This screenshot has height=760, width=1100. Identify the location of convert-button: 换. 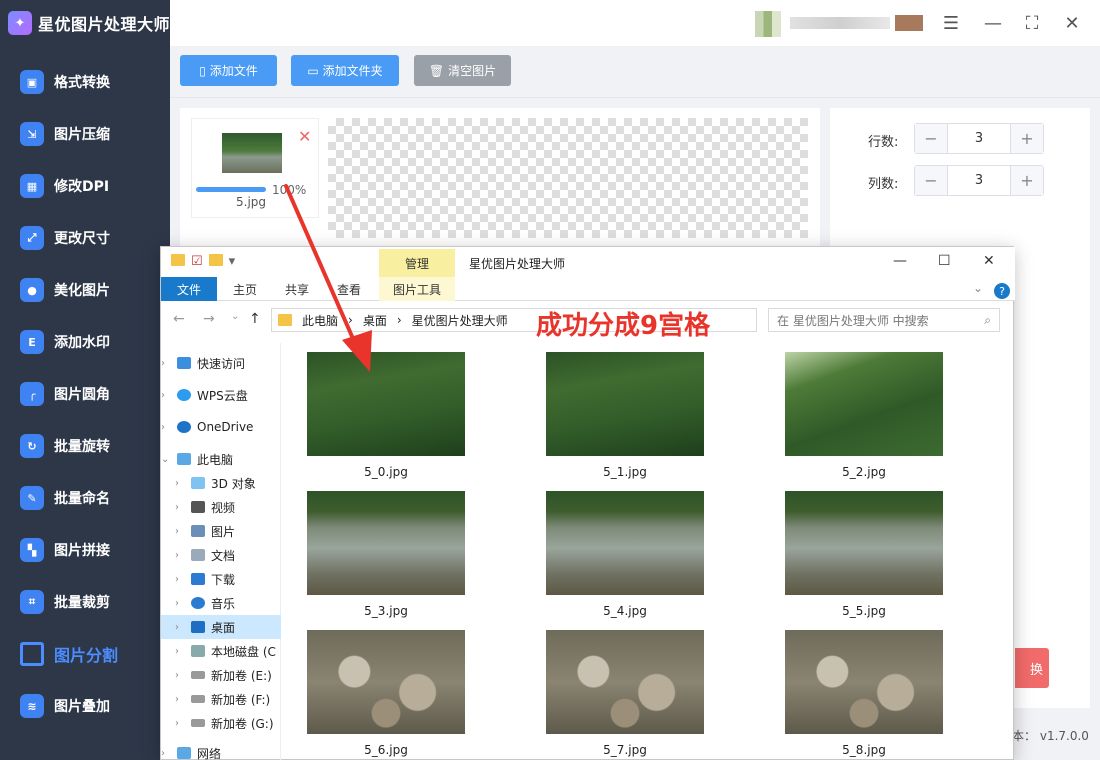
(1032, 668).